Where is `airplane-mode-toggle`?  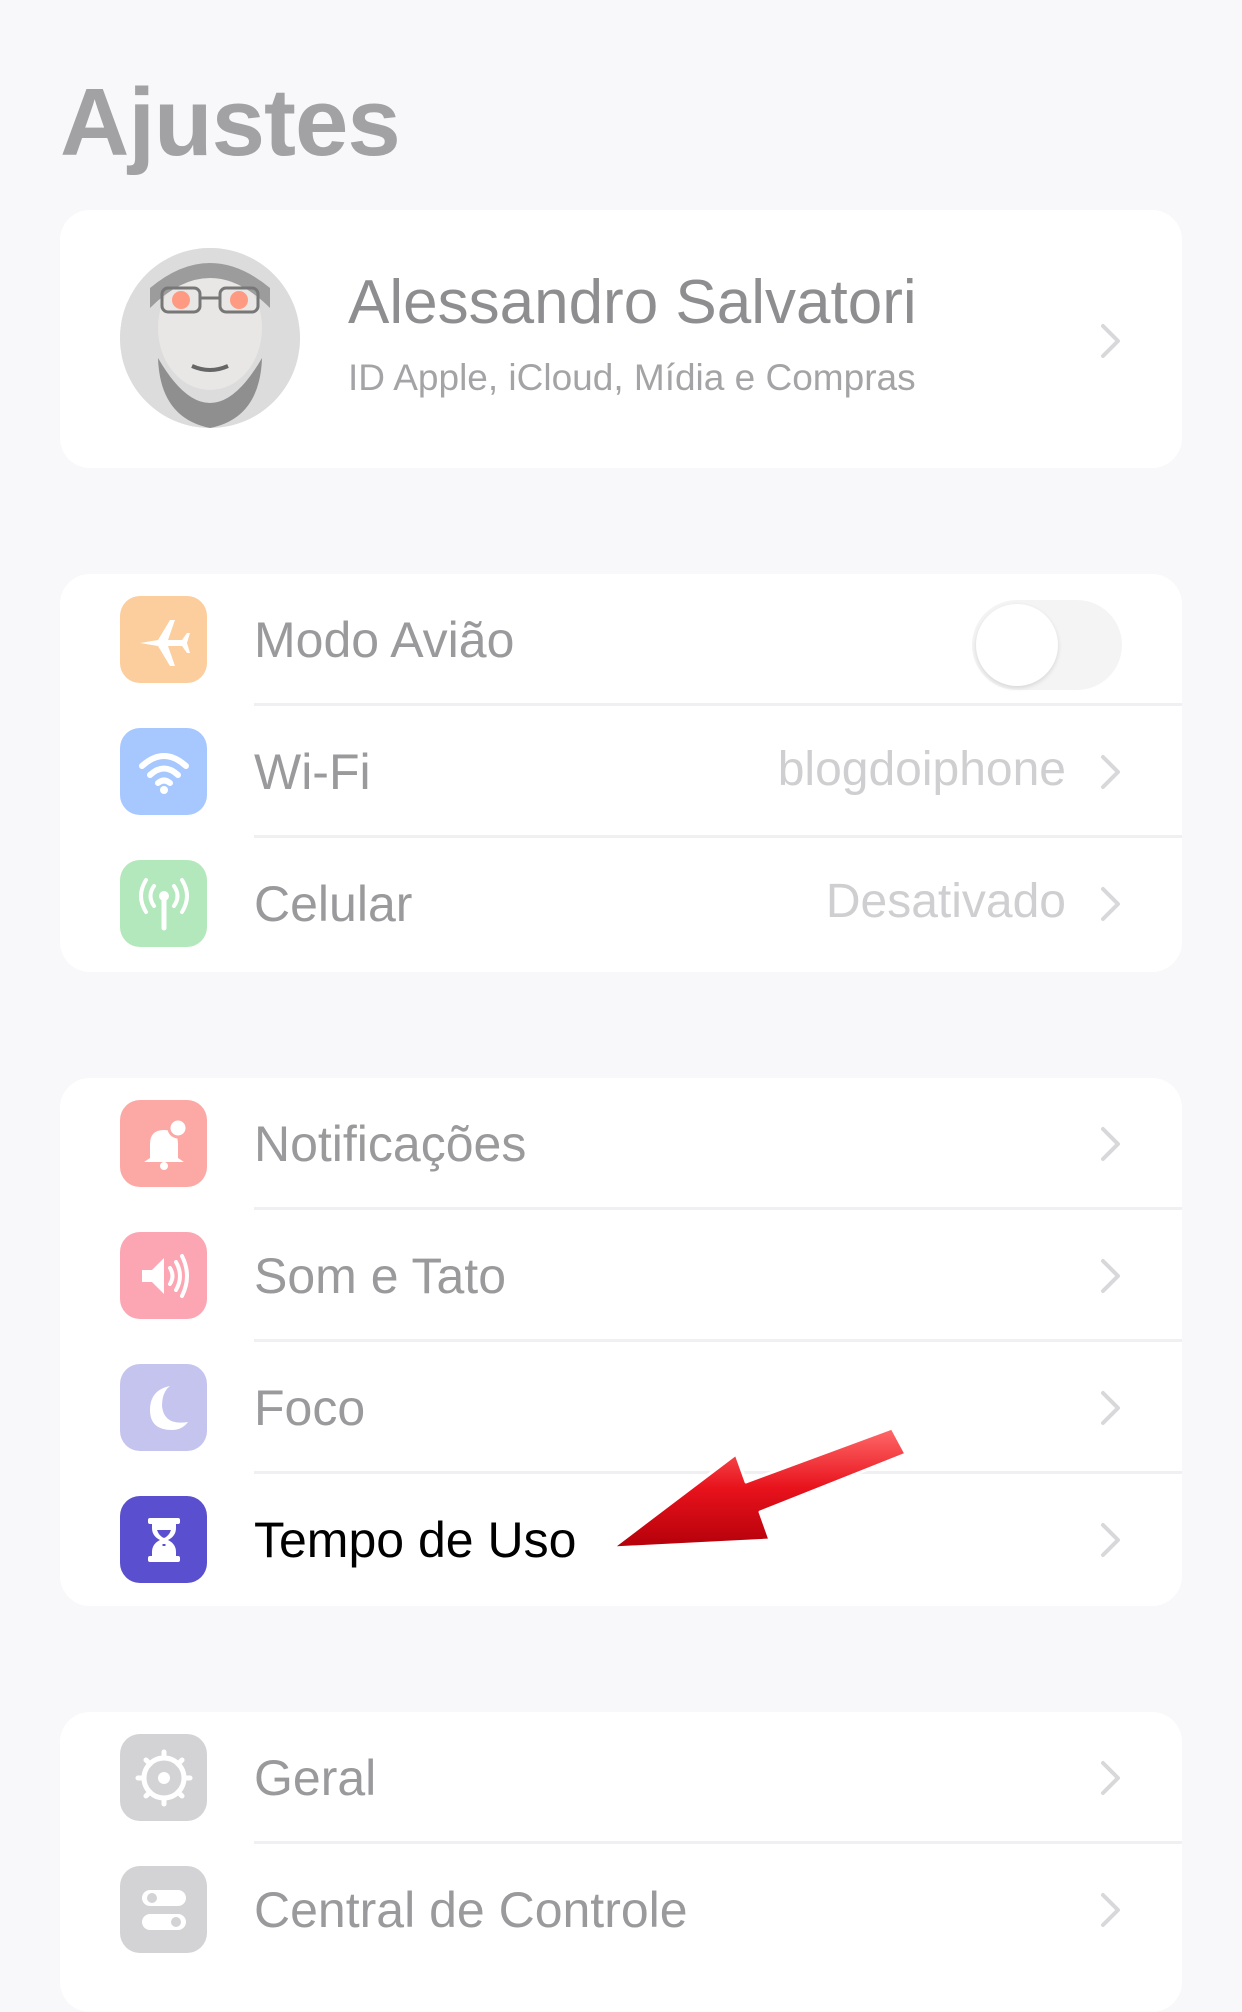 airplane-mode-toggle is located at coordinates (1047, 645).